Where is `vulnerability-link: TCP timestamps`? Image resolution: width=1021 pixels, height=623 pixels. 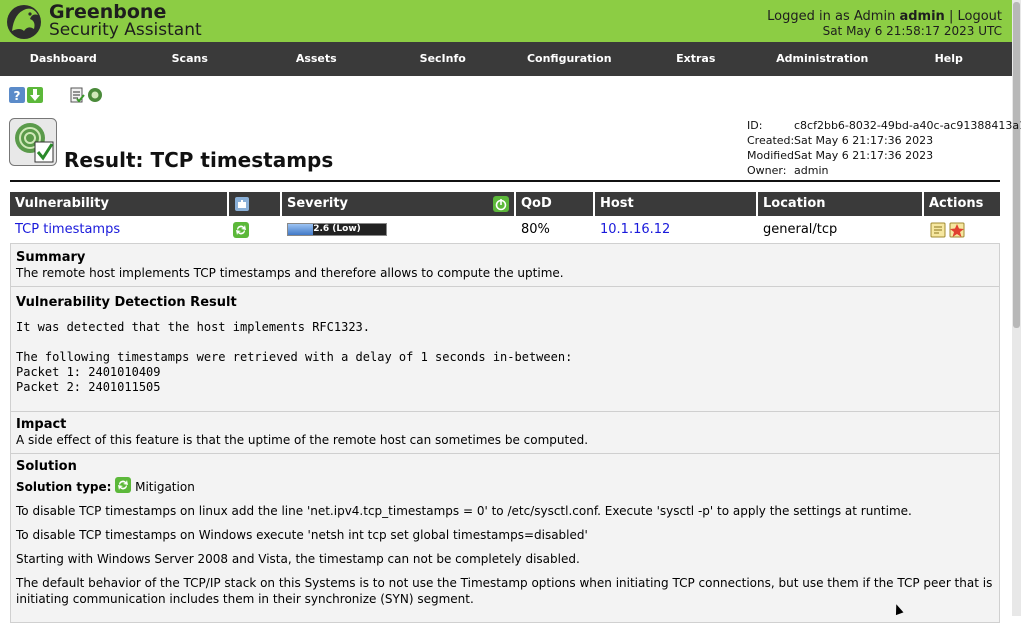
vulnerability-link: TCP timestamps is located at coordinates (67, 229).